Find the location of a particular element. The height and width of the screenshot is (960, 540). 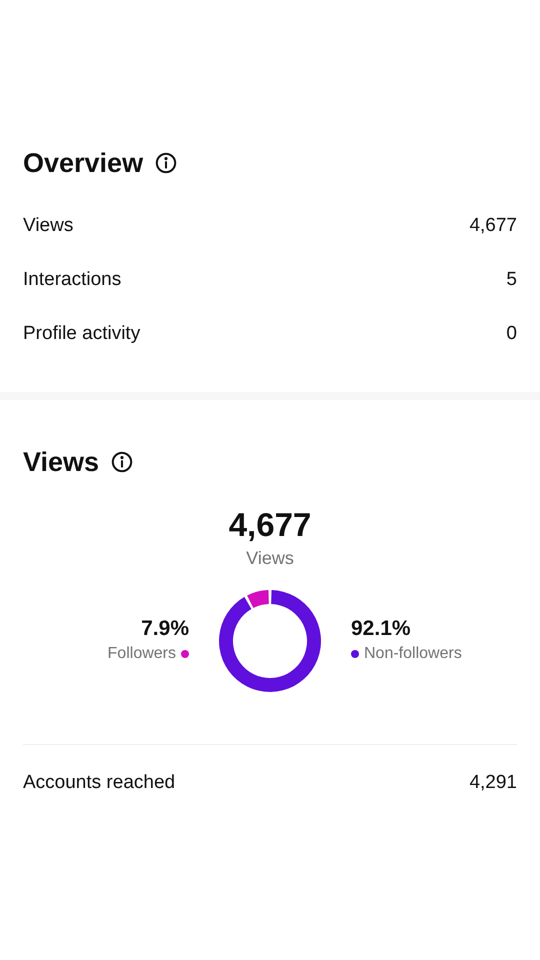

metric-value: 4,291 is located at coordinates (493, 783).